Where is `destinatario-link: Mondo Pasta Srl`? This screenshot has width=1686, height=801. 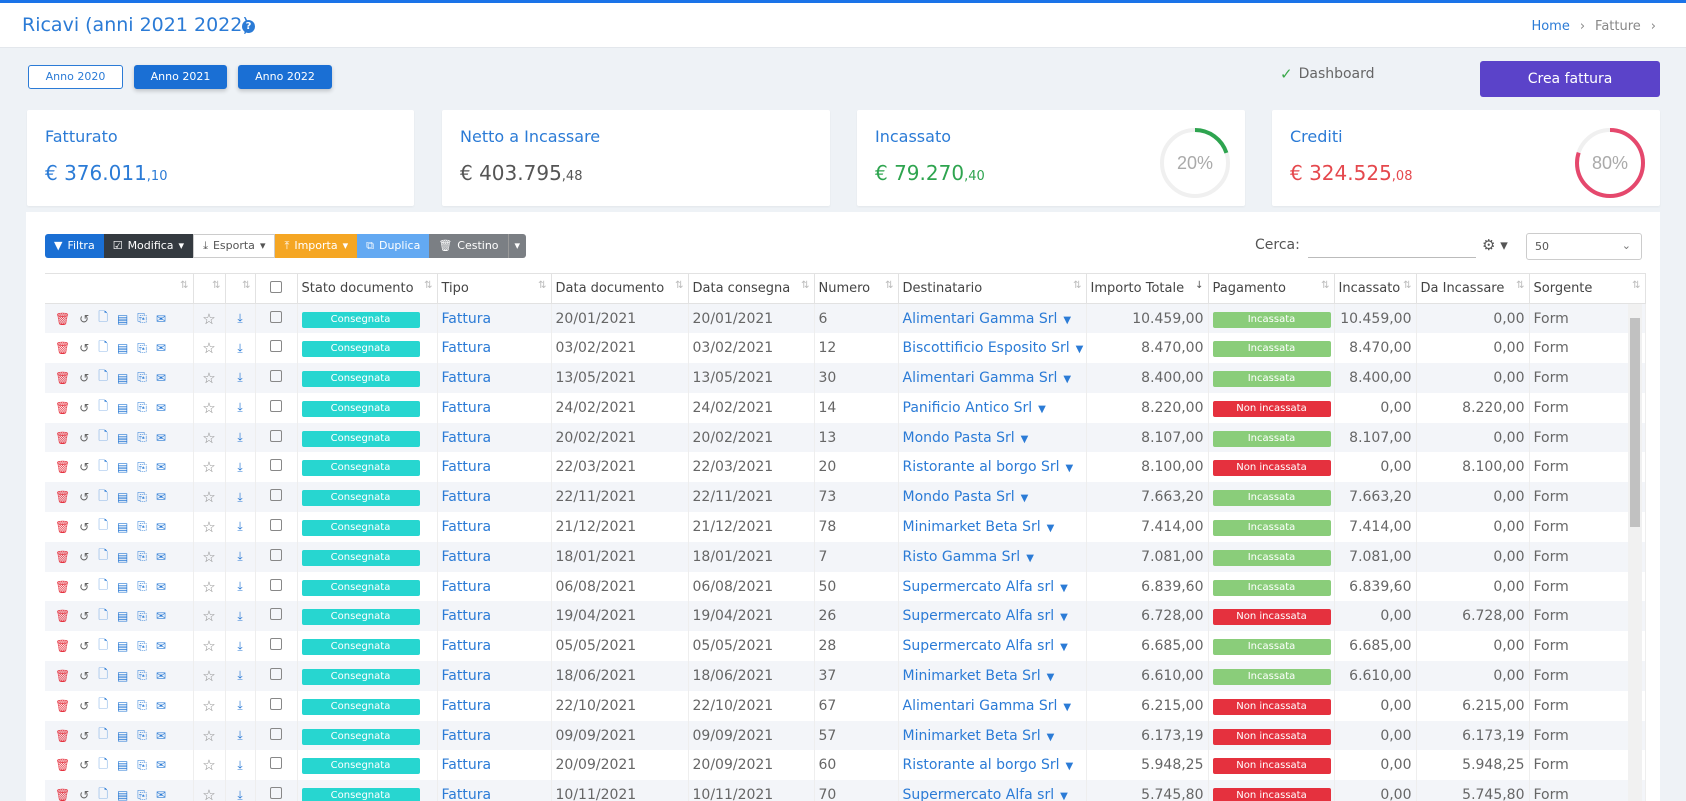 destinatario-link: Mondo Pasta Srl is located at coordinates (959, 438).